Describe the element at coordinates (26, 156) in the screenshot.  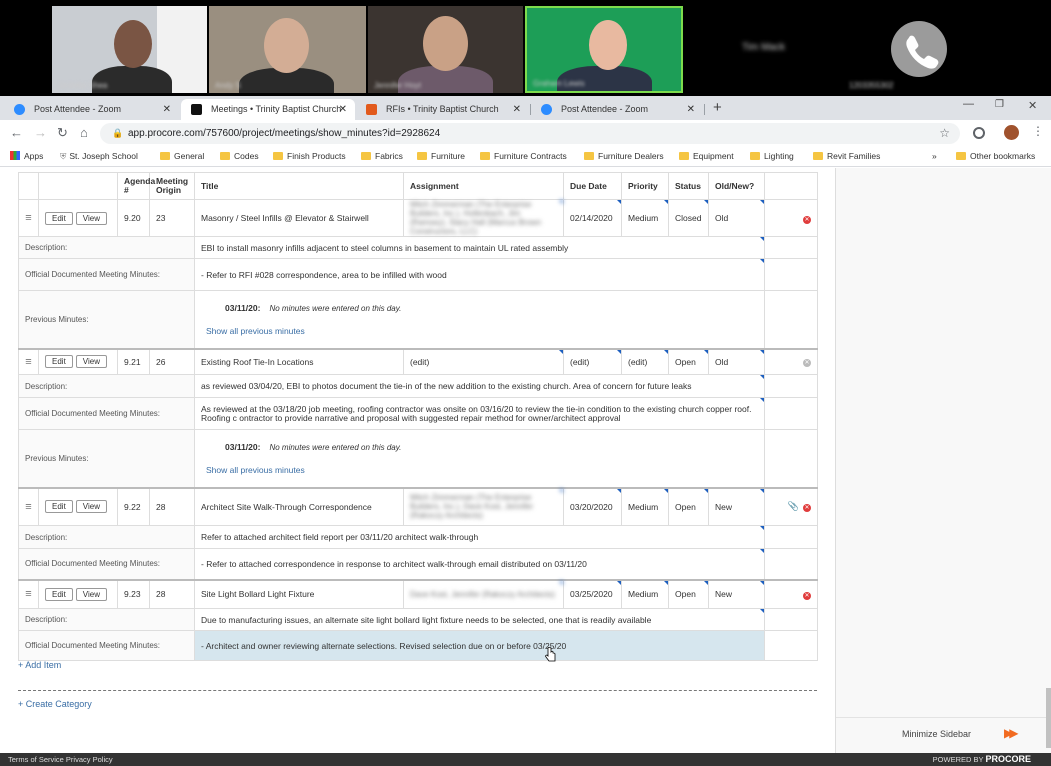
I see `bookmark-apps: Apps` at that location.